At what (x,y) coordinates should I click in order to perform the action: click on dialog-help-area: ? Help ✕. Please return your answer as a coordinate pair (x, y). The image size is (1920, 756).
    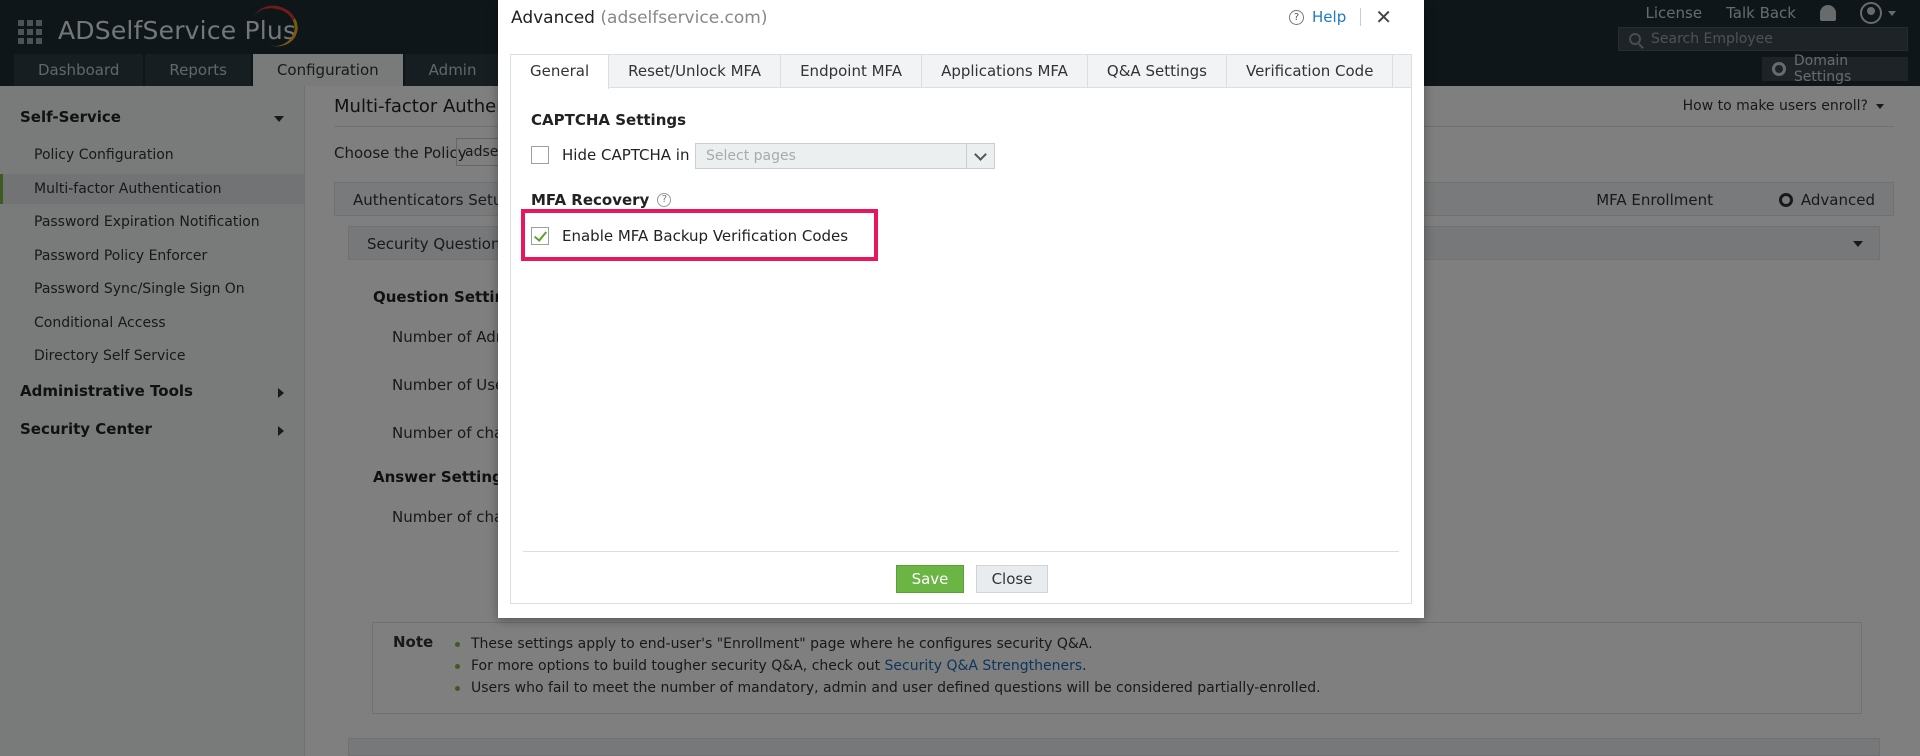
    Looking at the image, I should click on (1340, 17).